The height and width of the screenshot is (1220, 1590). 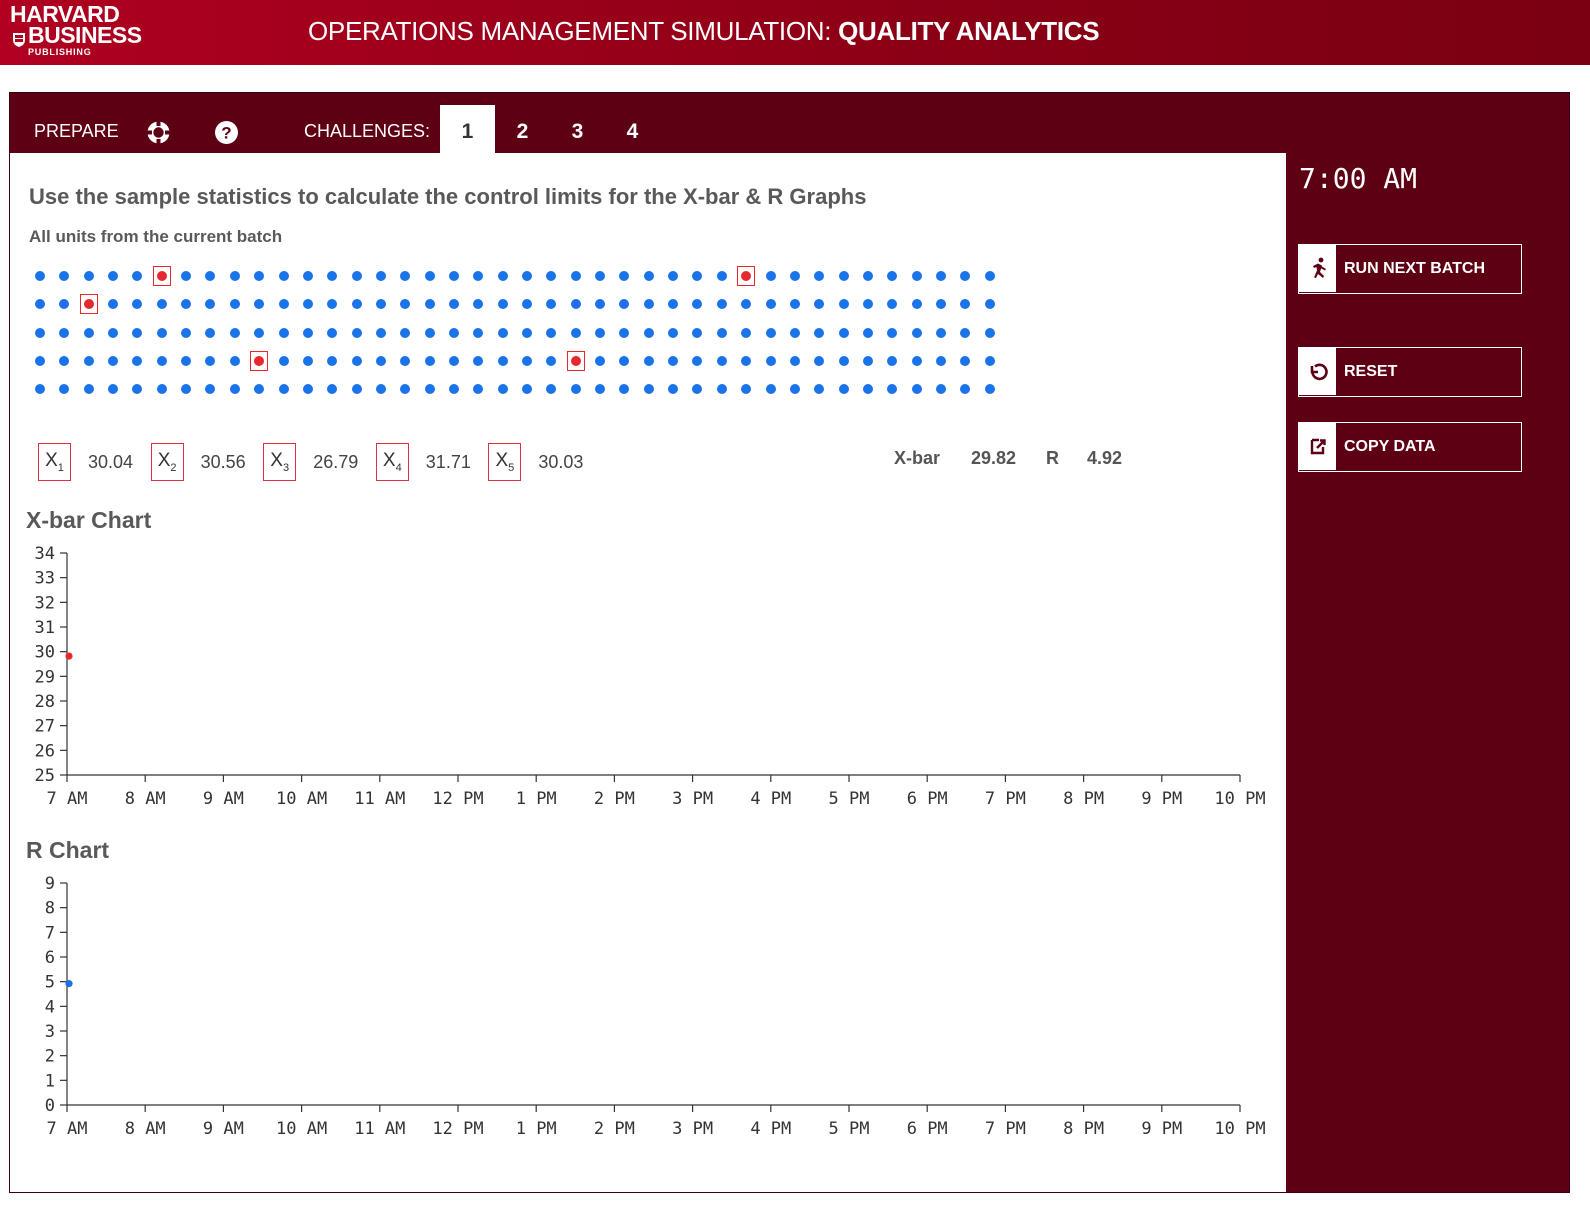 I want to click on r-y-tick-label: 1, so click(x=50, y=1081).